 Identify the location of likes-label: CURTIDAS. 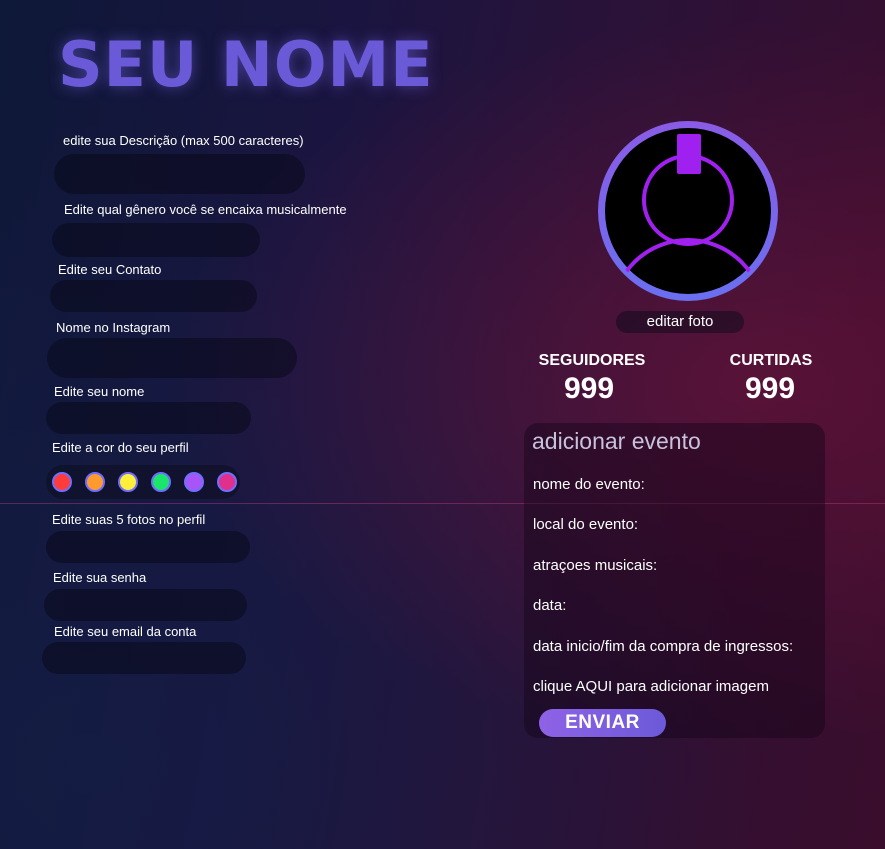
(771, 360).